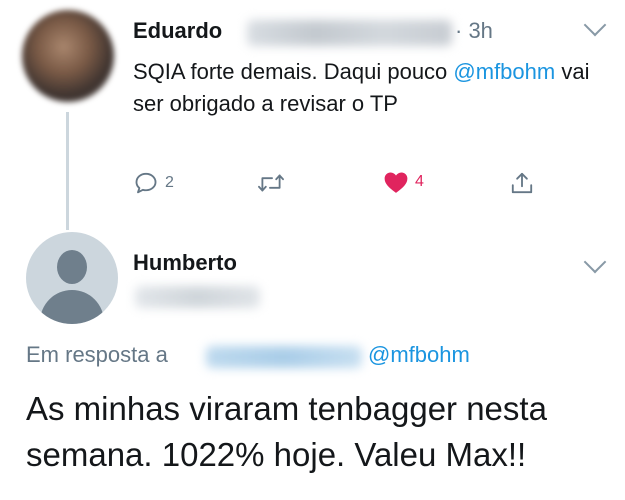 The image size is (625, 500). I want to click on avatar-body-shape, so click(72, 307).